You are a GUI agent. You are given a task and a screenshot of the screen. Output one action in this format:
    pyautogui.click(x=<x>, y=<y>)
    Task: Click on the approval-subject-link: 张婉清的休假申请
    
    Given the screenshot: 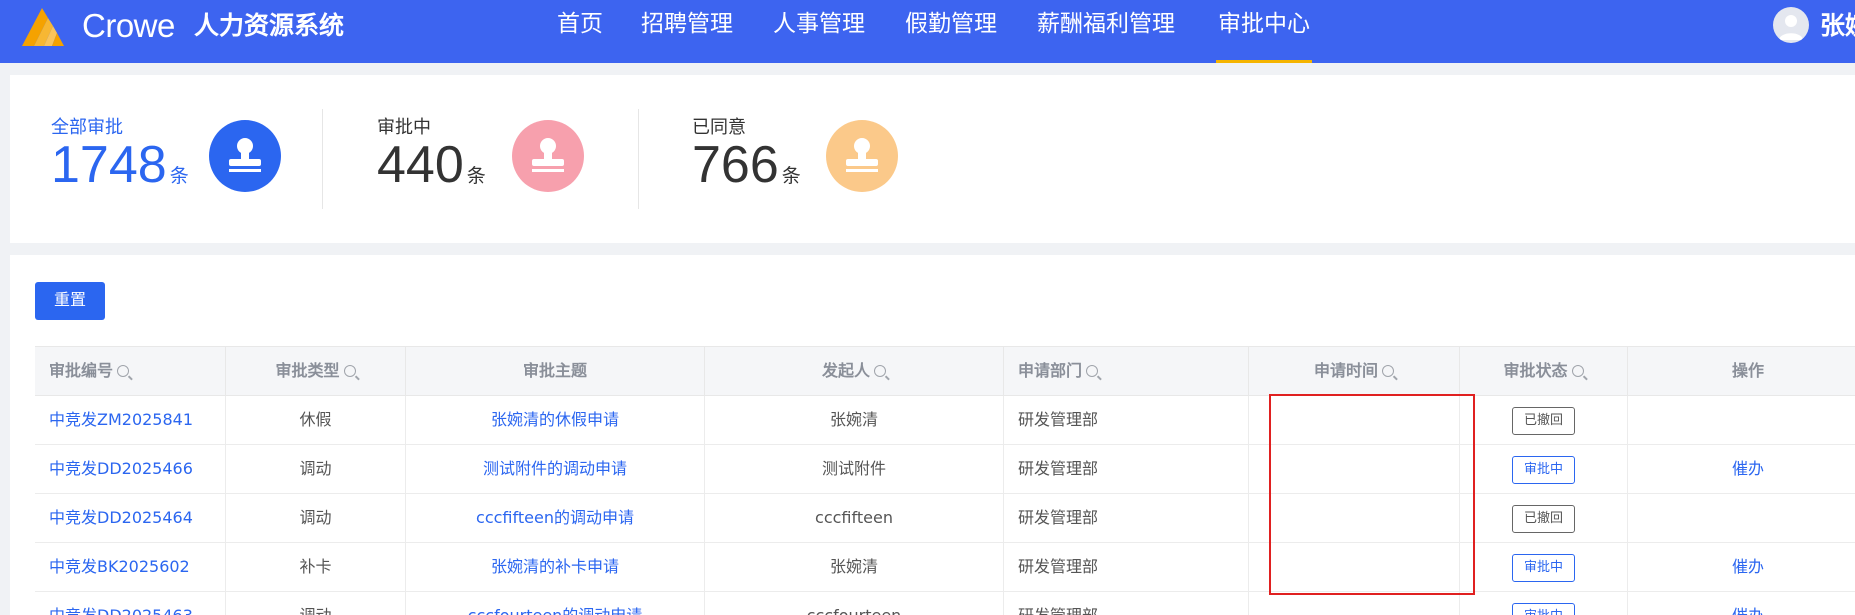 What is the action you would take?
    pyautogui.click(x=555, y=420)
    